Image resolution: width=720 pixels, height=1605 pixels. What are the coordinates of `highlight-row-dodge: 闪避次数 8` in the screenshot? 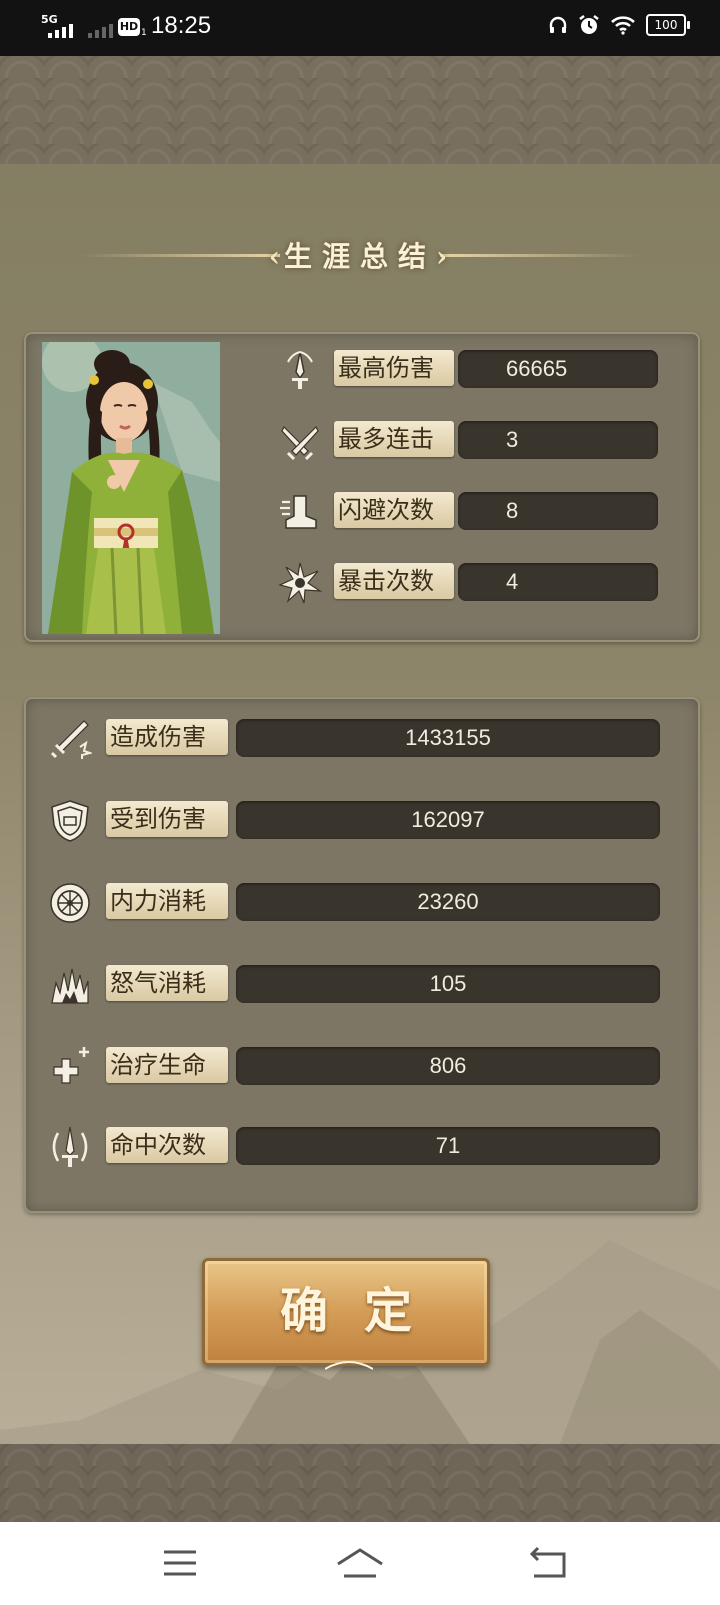 It's located at (478, 511).